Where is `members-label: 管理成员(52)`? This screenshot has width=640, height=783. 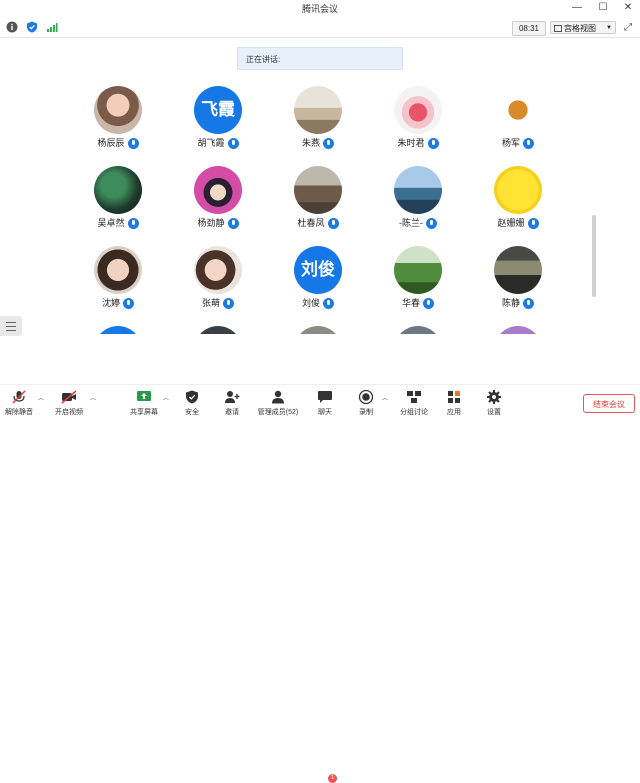
members-label: 管理成员(52) is located at coordinates (278, 412).